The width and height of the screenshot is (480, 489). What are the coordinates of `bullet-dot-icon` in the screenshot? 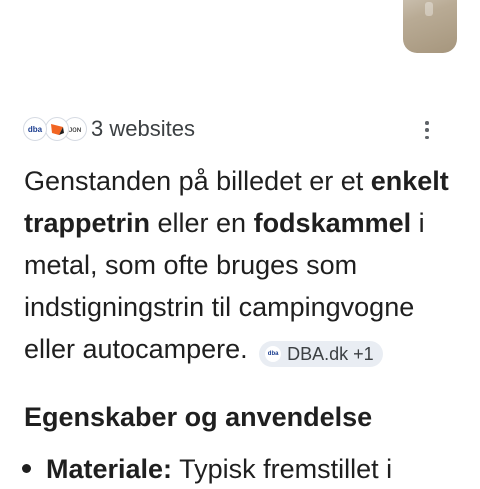 It's located at (26, 468).